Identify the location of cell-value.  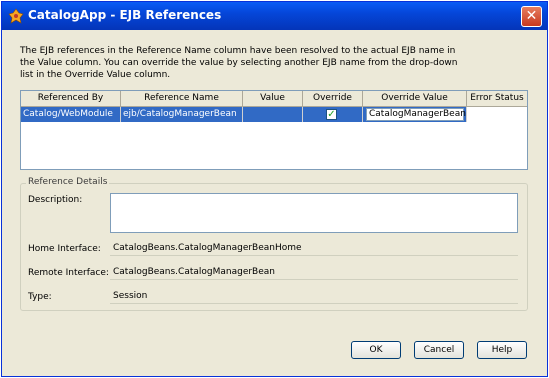
(273, 114).